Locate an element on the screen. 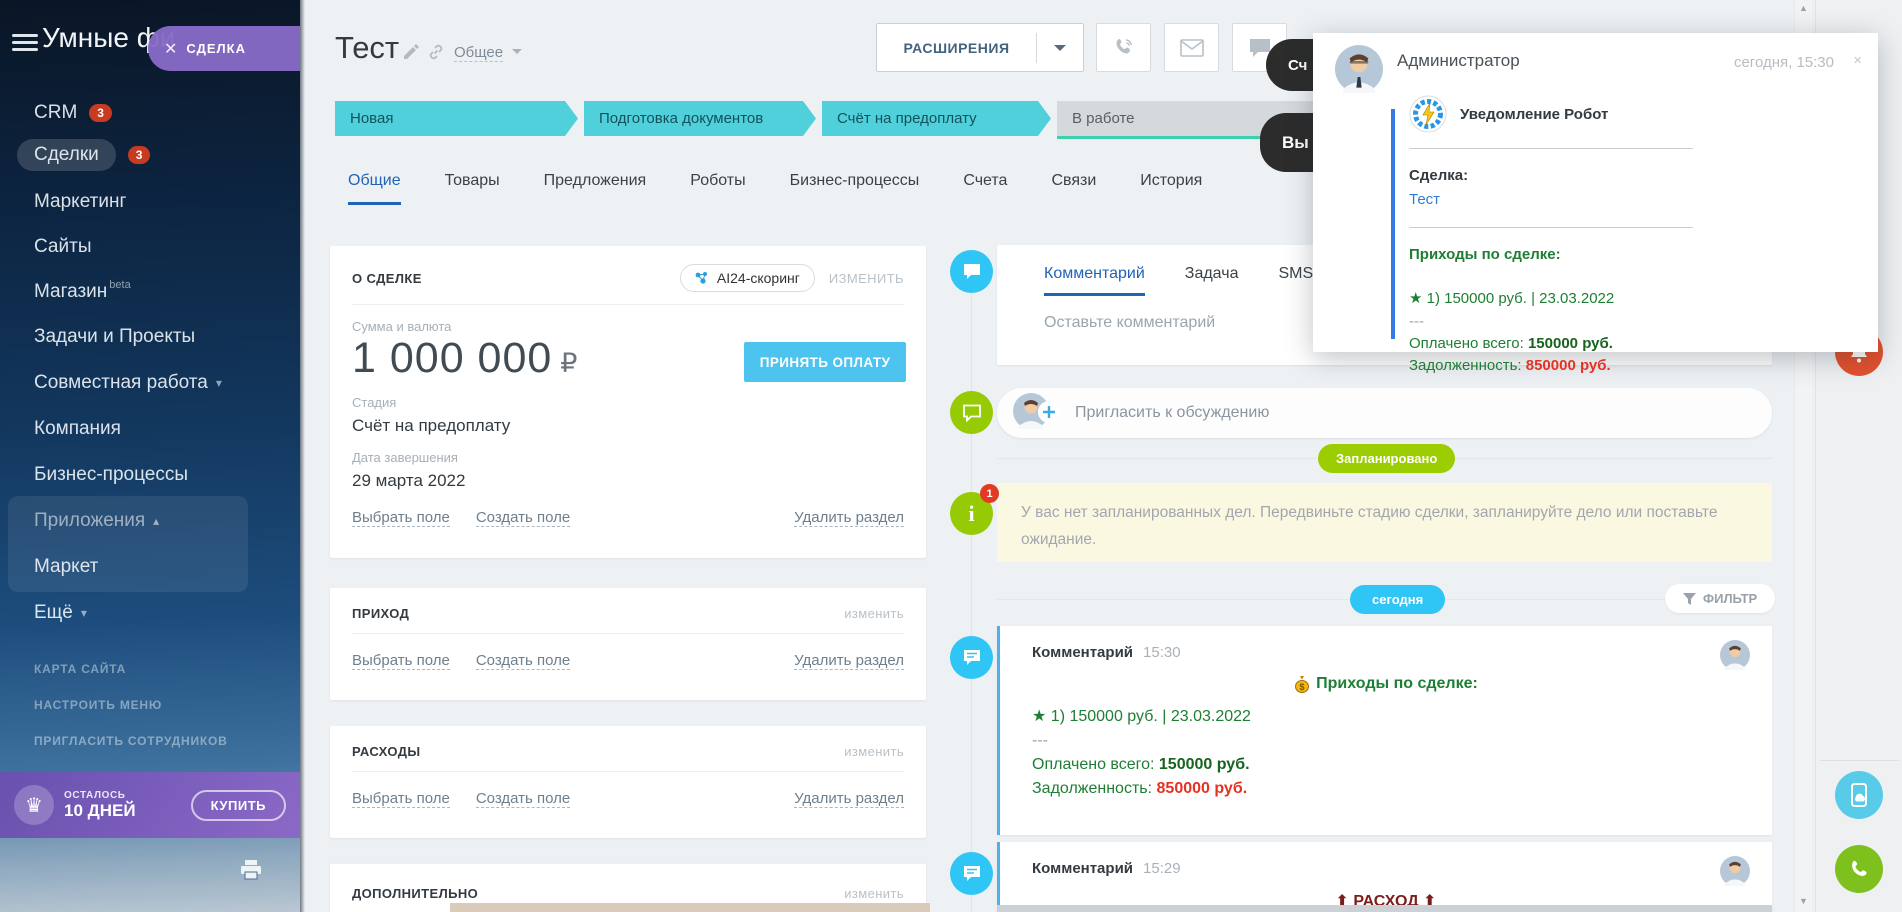  invite-employees-link: ПРИГЛАСИТЬ СОТРУДНИКОВ is located at coordinates (131, 741).